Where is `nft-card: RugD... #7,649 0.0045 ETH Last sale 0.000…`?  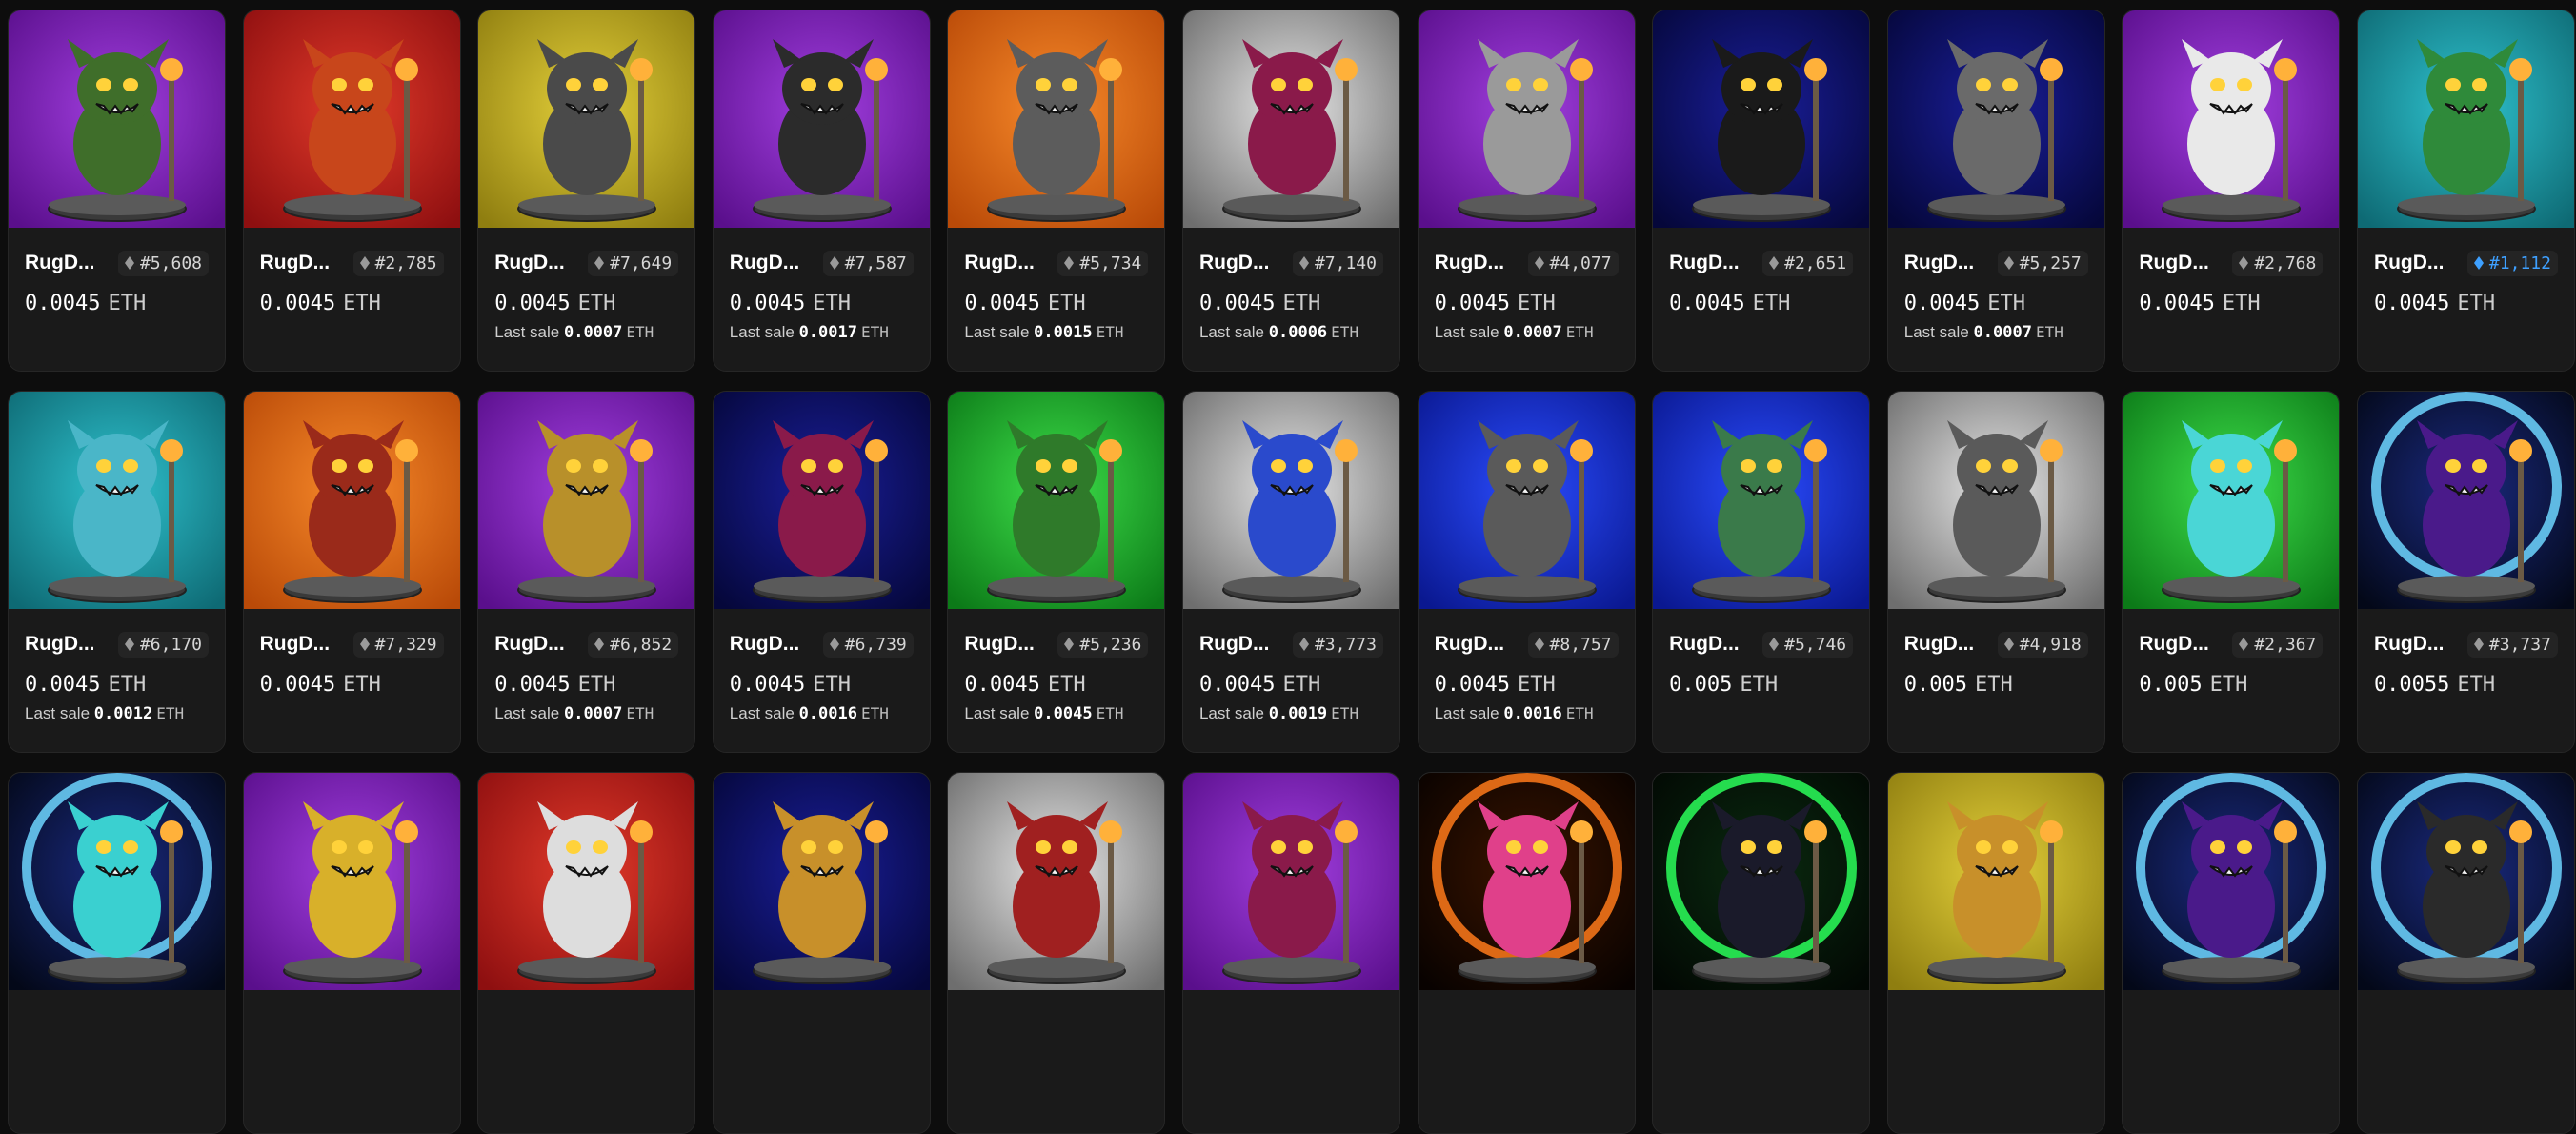 nft-card: RugD... #7,649 0.0045 ETH Last sale 0.000… is located at coordinates (587, 191).